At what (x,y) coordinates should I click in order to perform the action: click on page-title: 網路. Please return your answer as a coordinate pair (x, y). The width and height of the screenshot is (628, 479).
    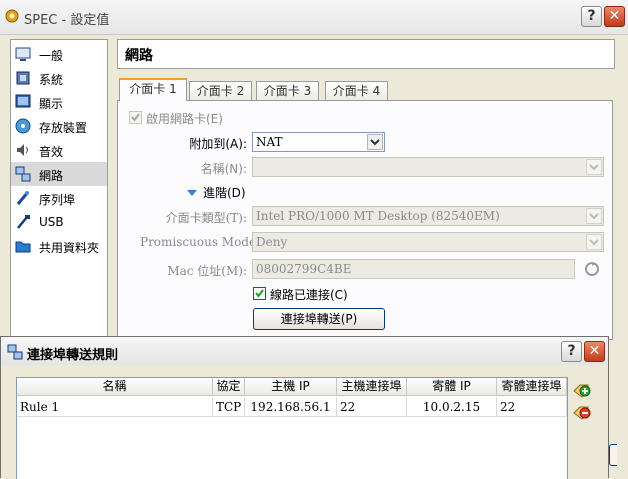
    Looking at the image, I should click on (139, 56).